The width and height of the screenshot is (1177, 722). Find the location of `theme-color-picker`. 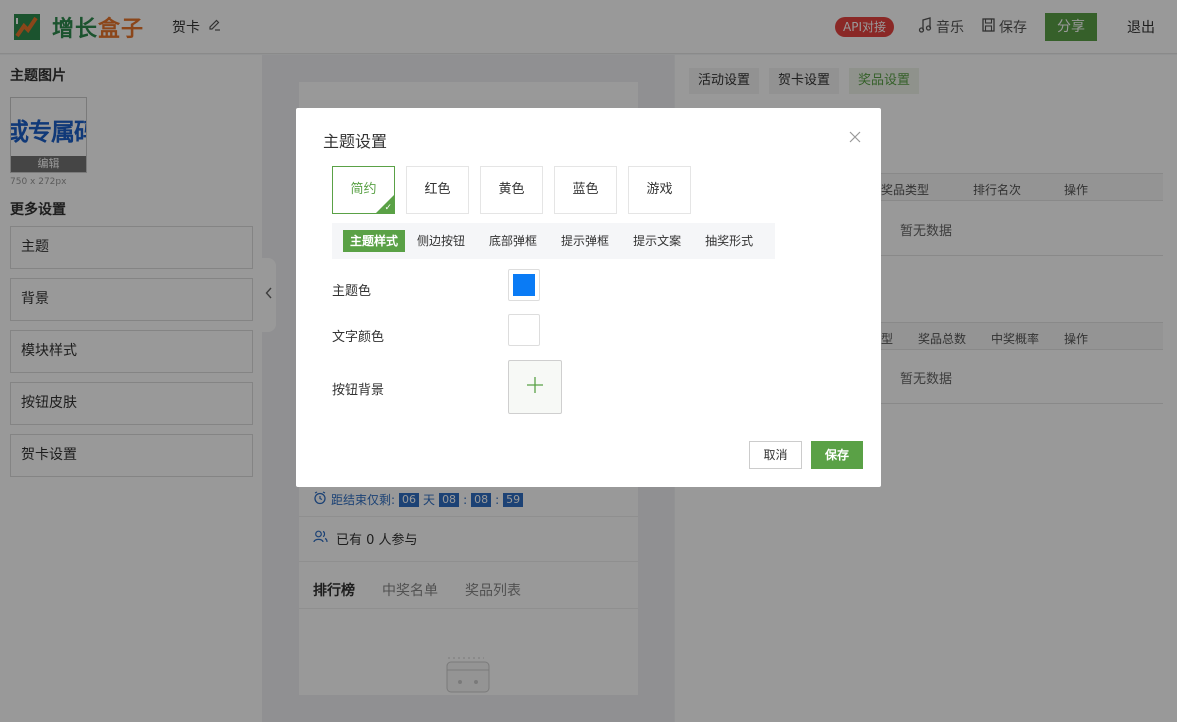

theme-color-picker is located at coordinates (524, 285).